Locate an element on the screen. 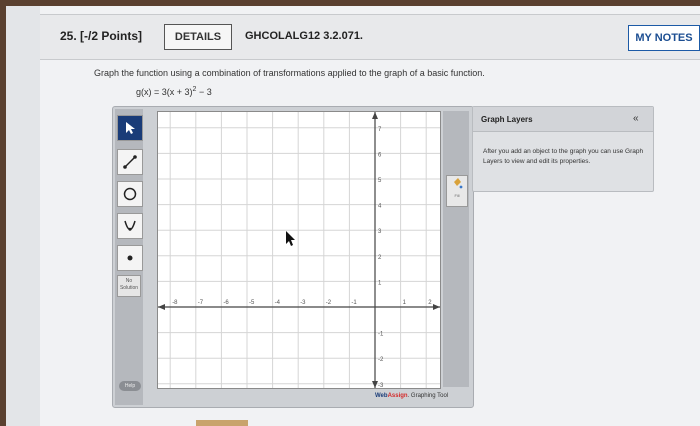 The image size is (700, 426). no-solution-line1: No is located at coordinates (129, 281).